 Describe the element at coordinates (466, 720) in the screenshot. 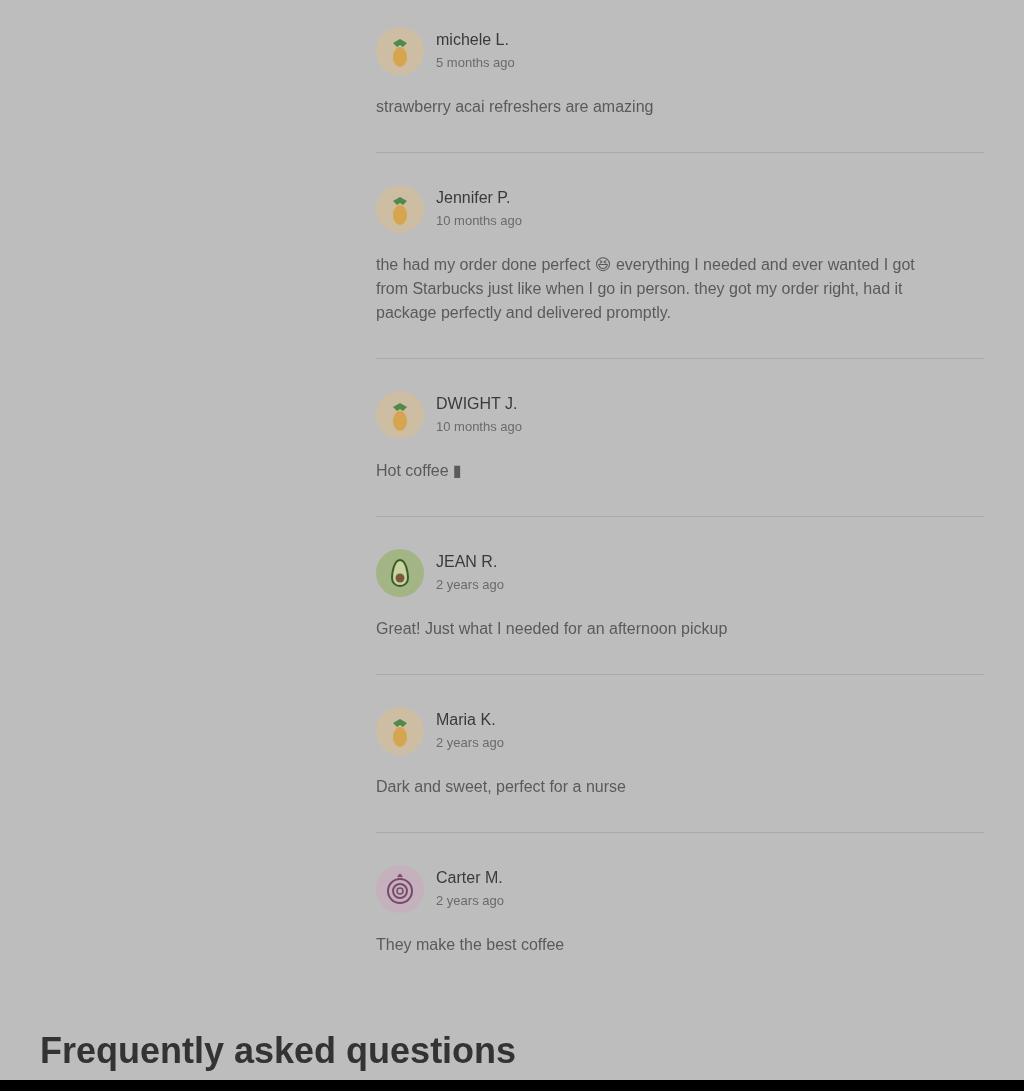

I see `reviewer-name: Maria K.` at that location.